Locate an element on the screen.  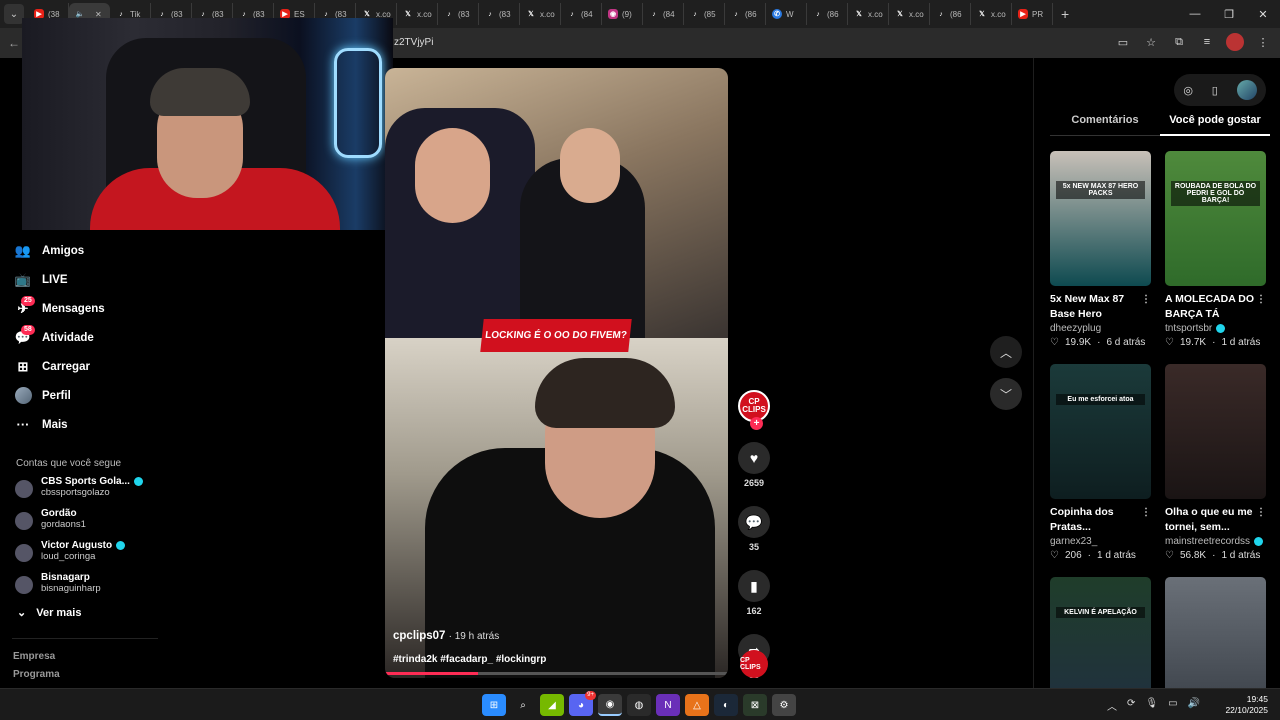
maximize-button: ❐ is located at coordinates (1229, 14).